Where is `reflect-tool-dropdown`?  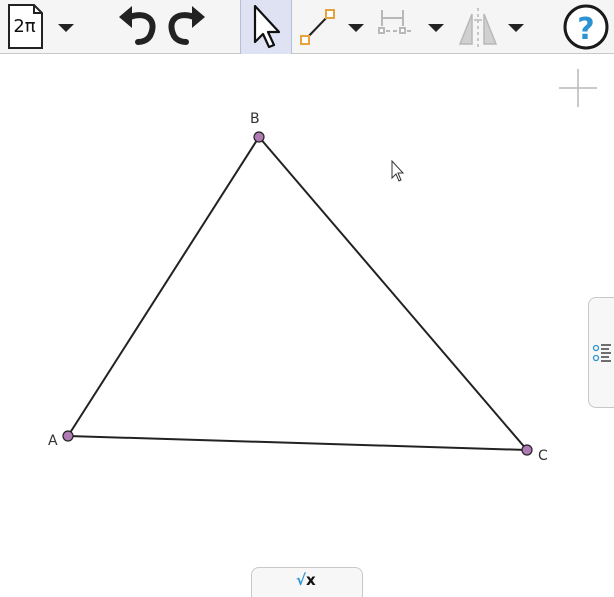
reflect-tool-dropdown is located at coordinates (516, 27).